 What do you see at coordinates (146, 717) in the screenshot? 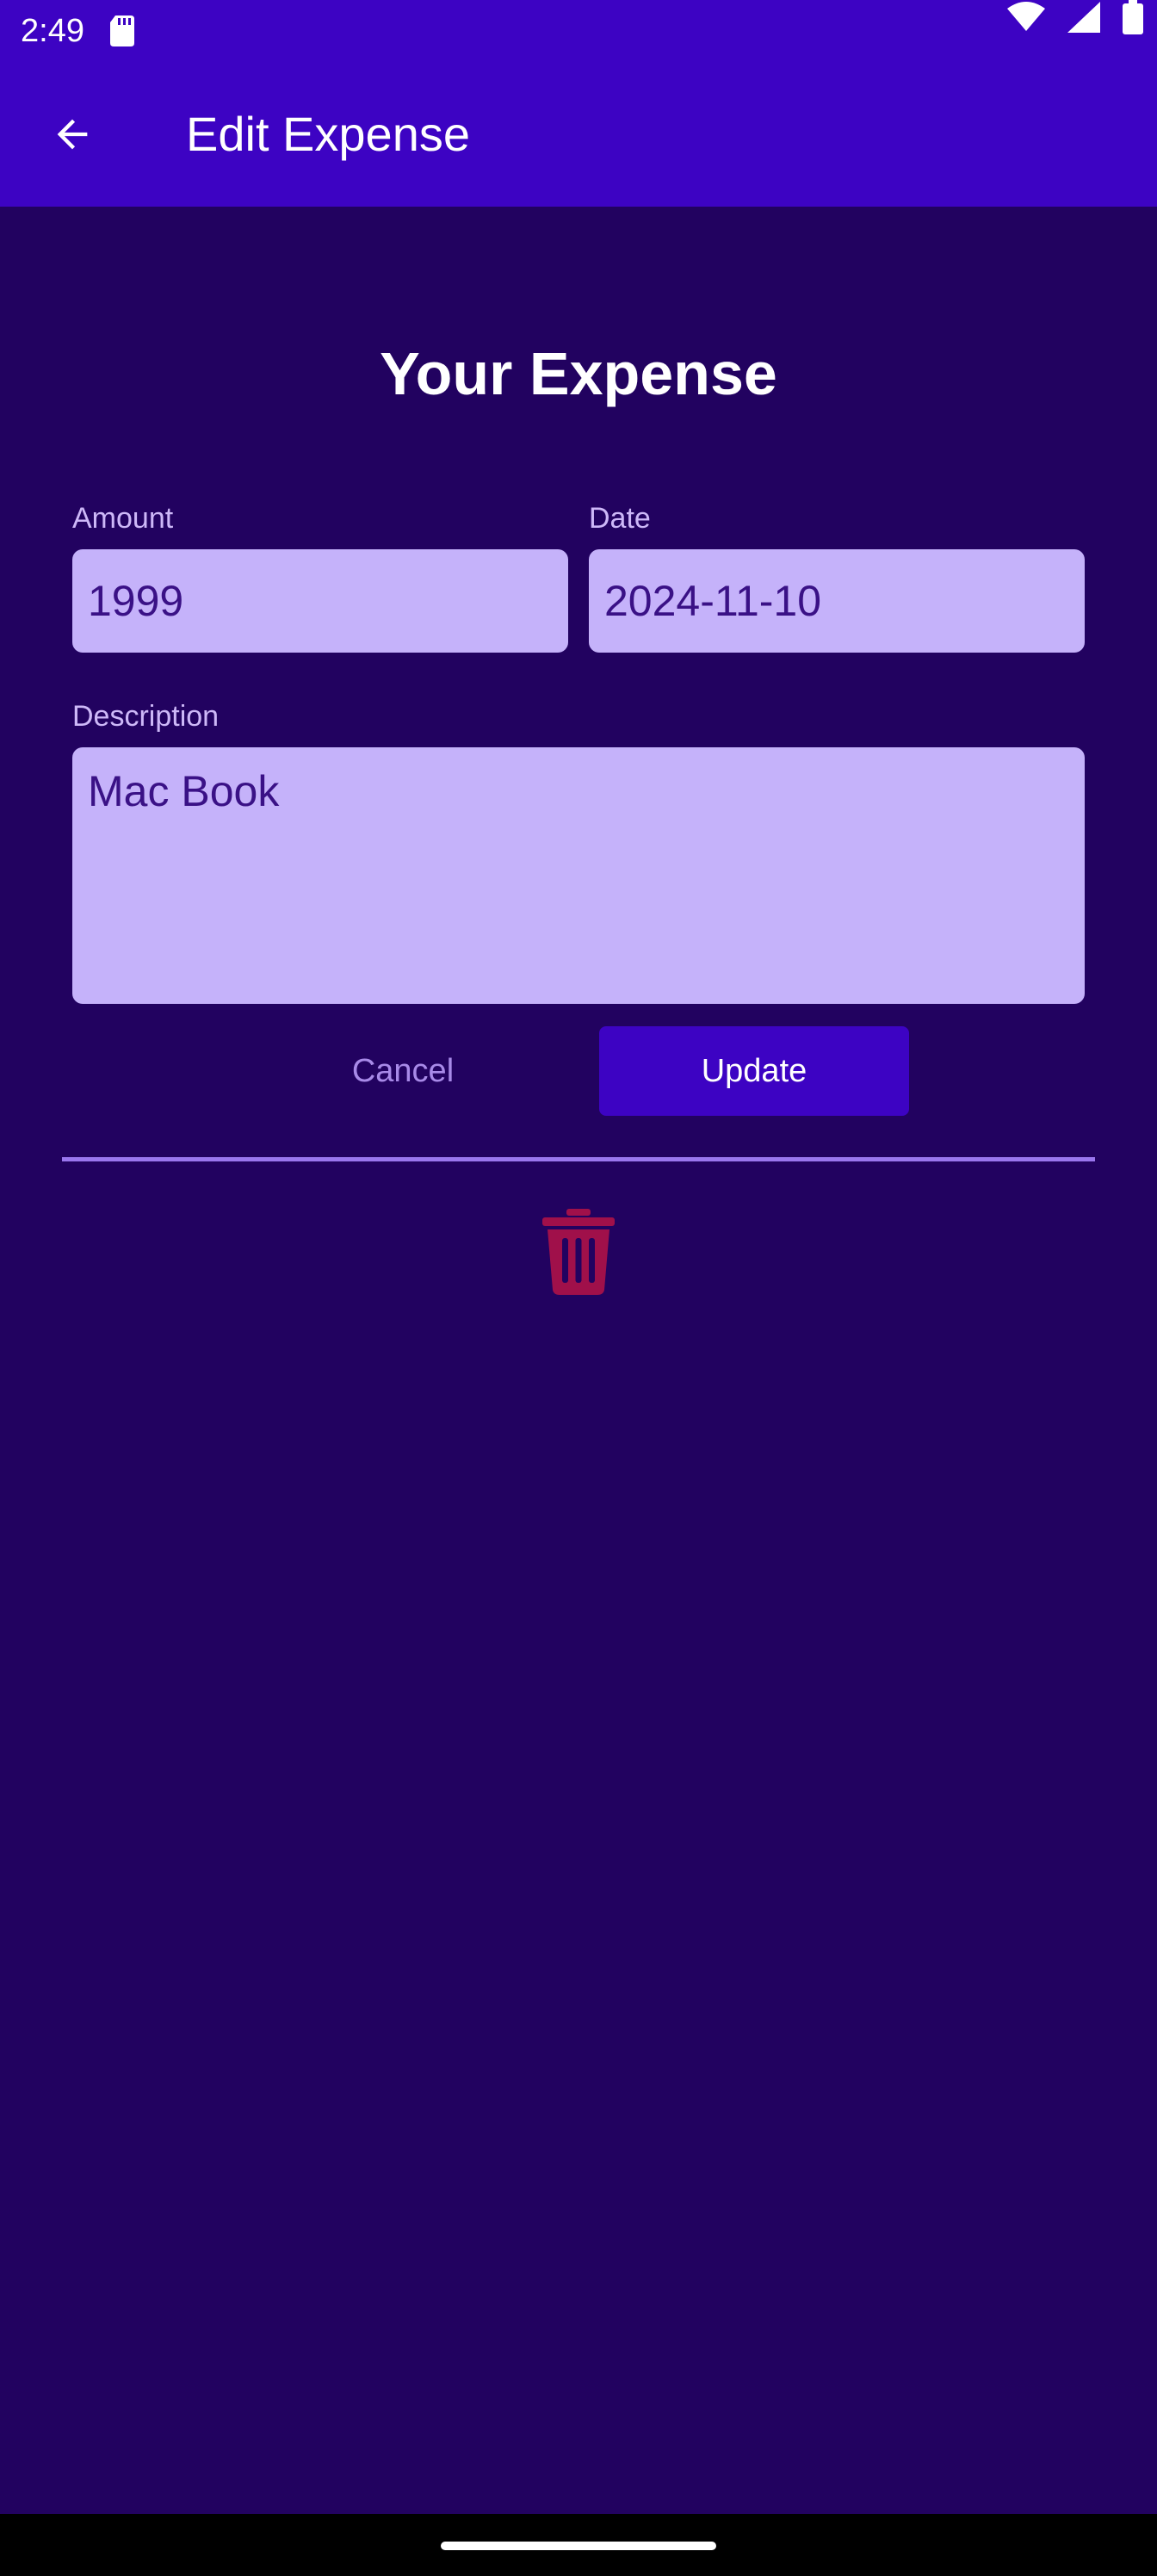
I see `description-label: Description` at bounding box center [146, 717].